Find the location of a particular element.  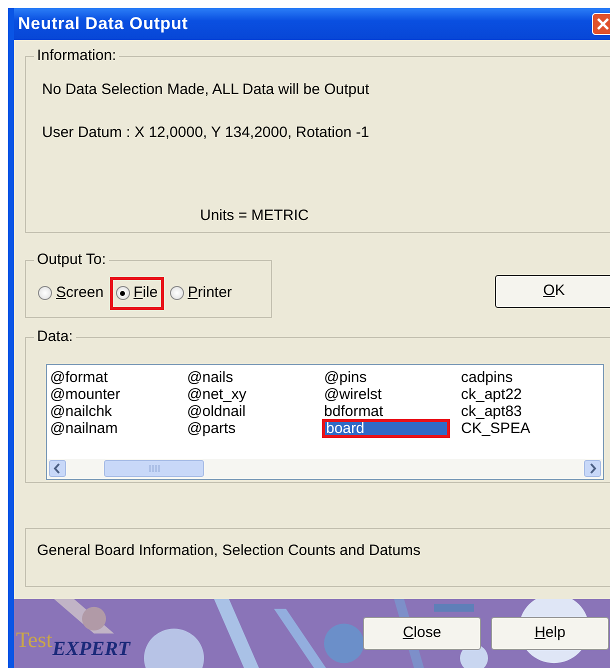

list-item: ck_apt83 is located at coordinates (523, 411).